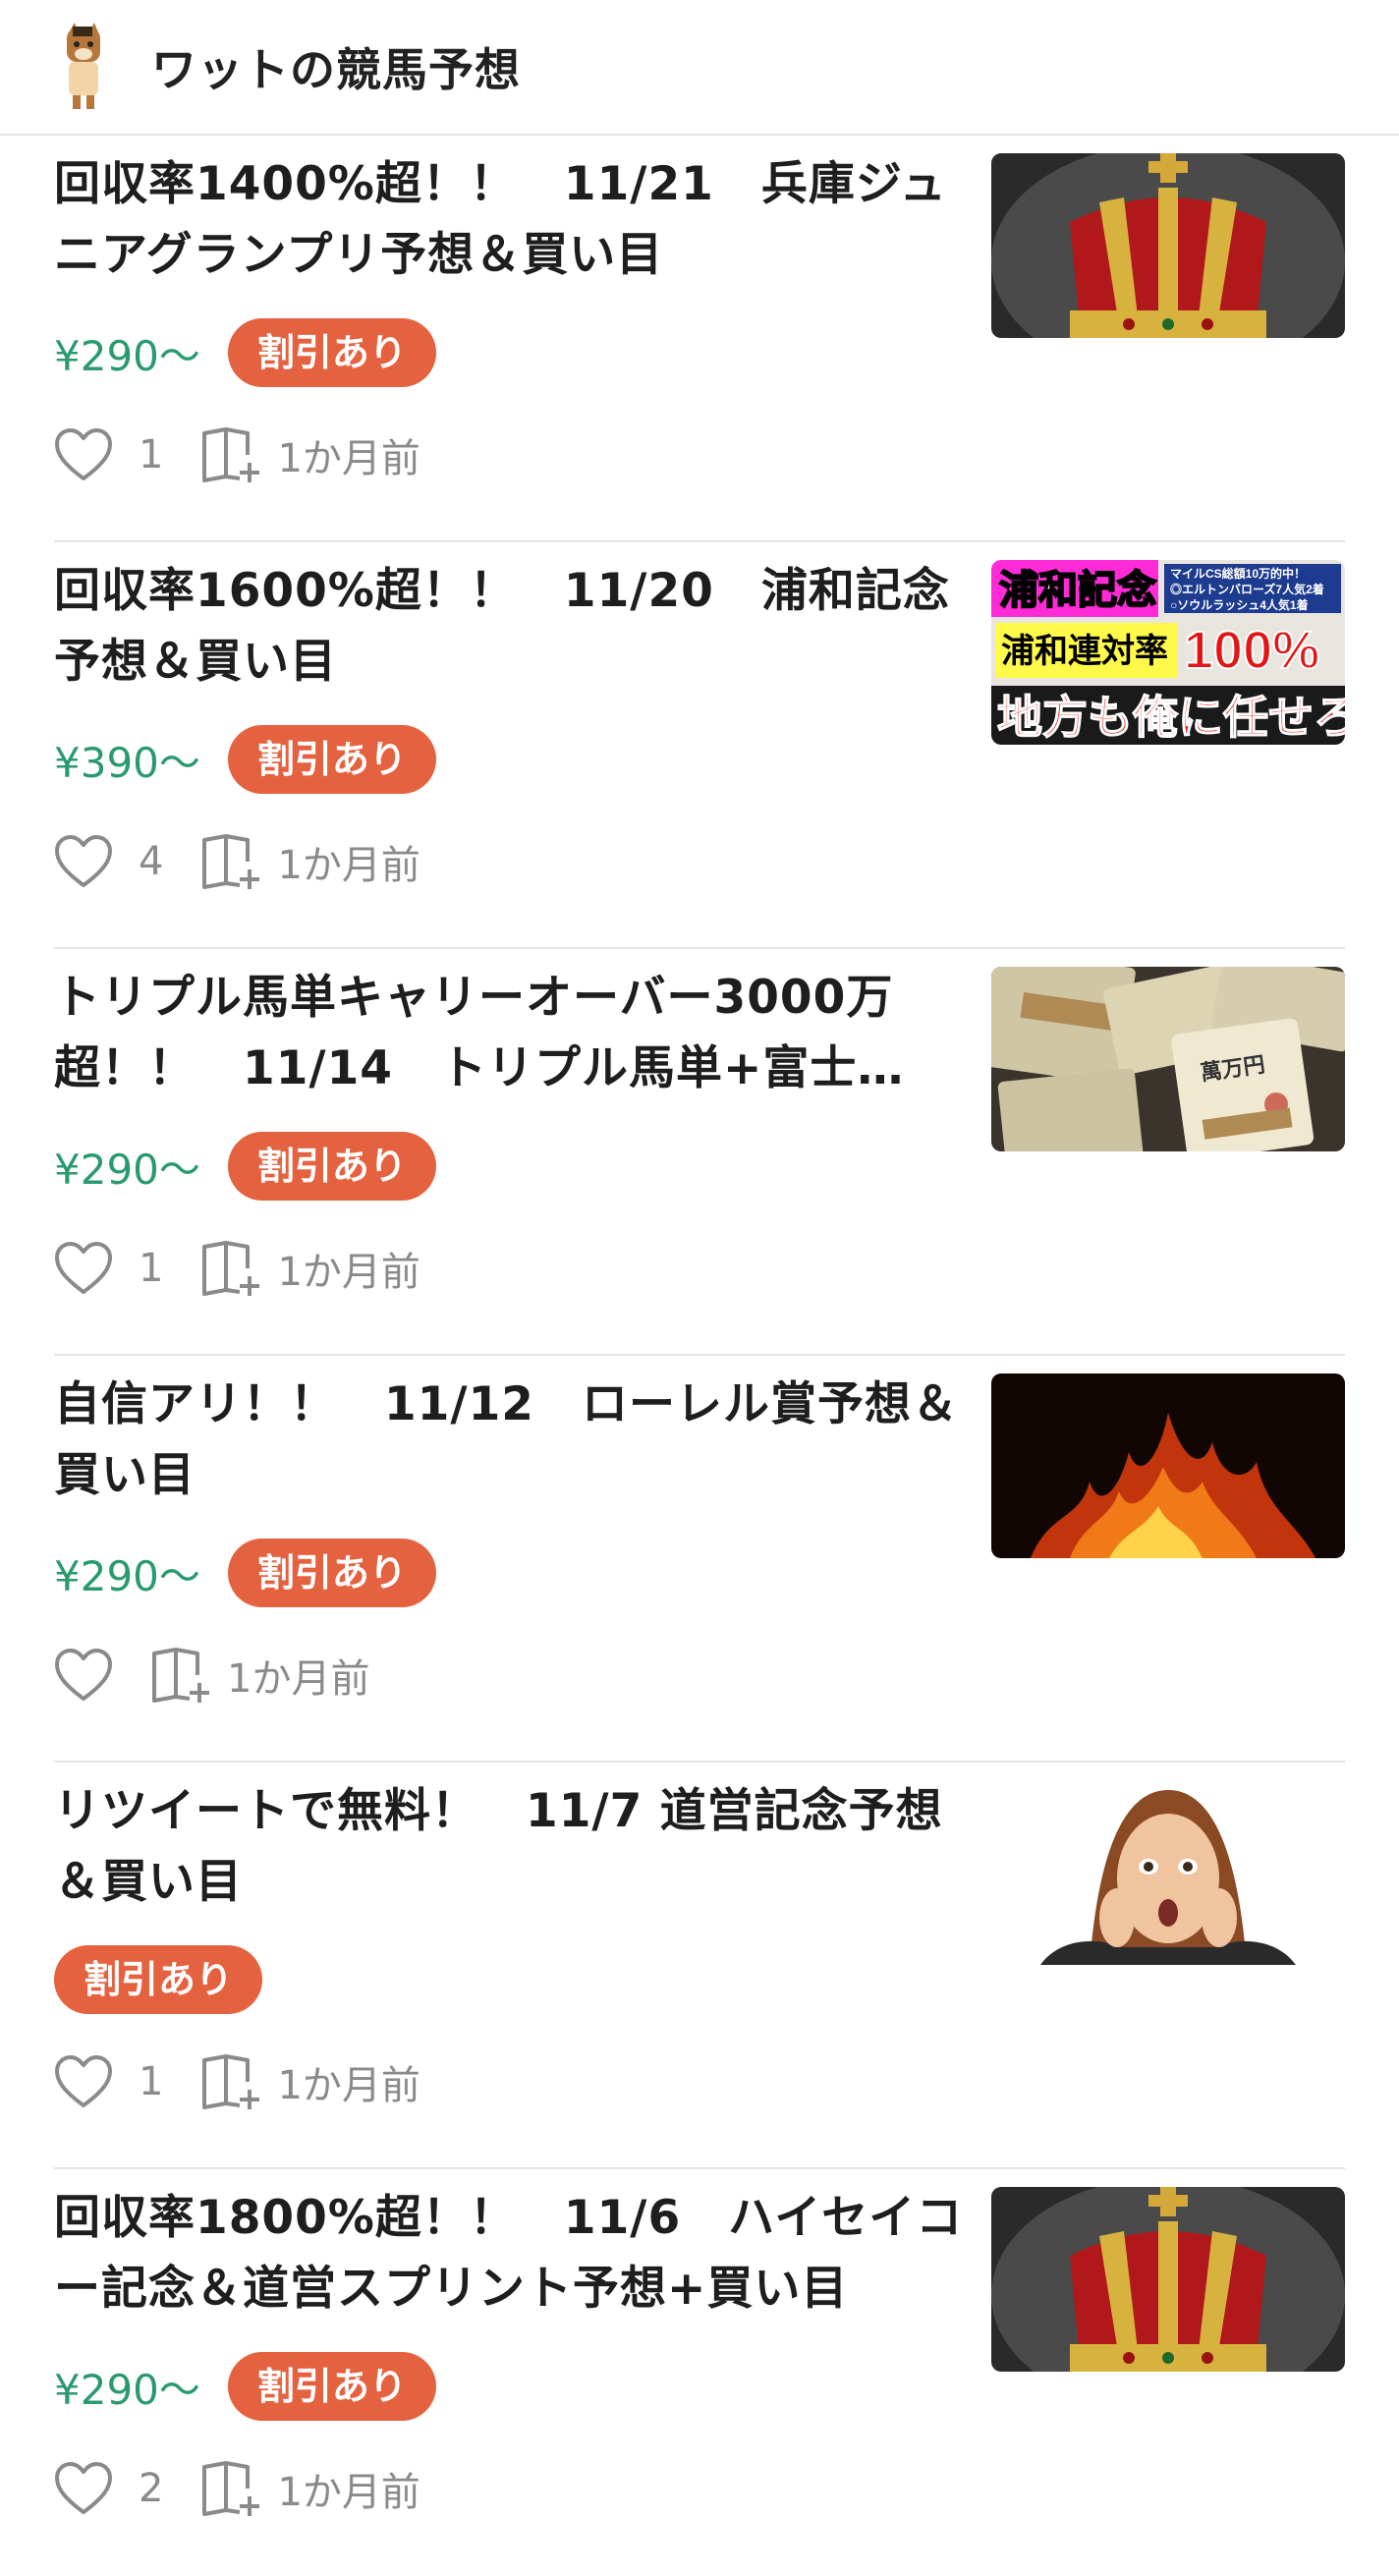 The image size is (1399, 2576). What do you see at coordinates (83, 67) in the screenshot?
I see `horse-avatar-icon` at bounding box center [83, 67].